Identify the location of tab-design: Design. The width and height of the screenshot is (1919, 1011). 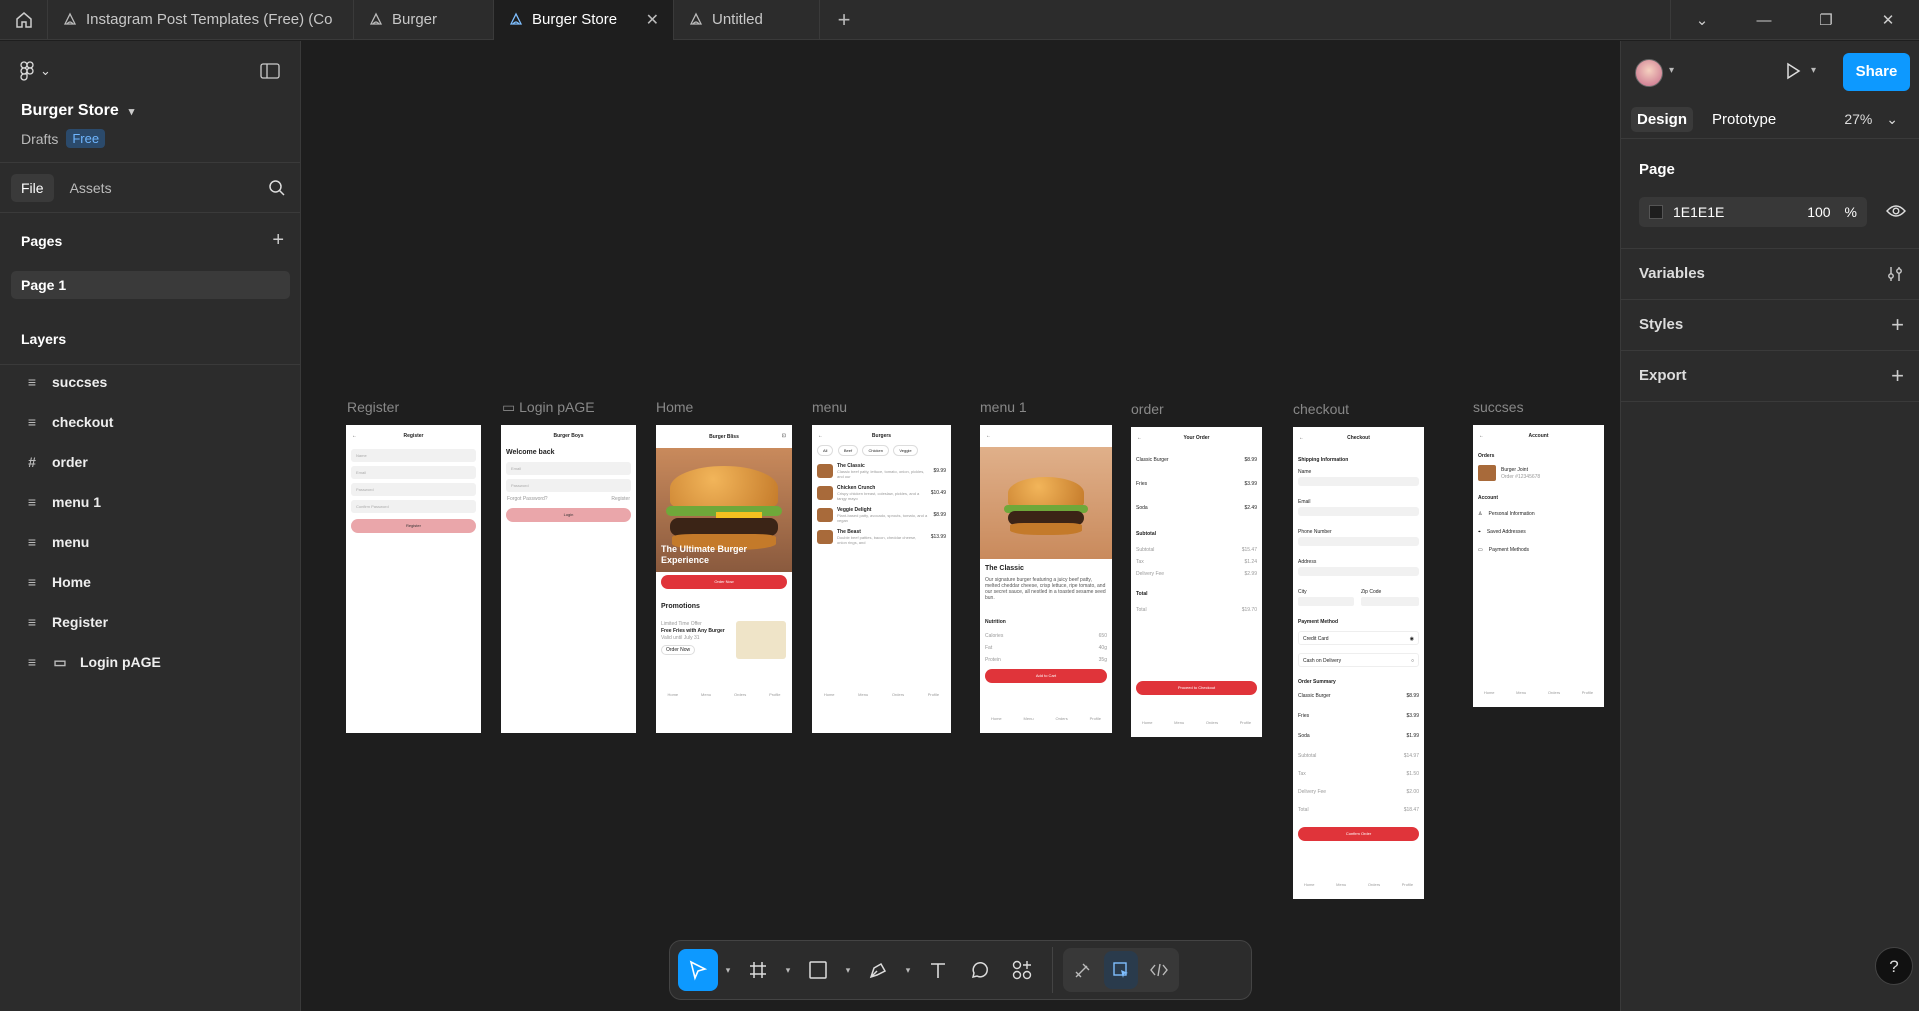
(1662, 119).